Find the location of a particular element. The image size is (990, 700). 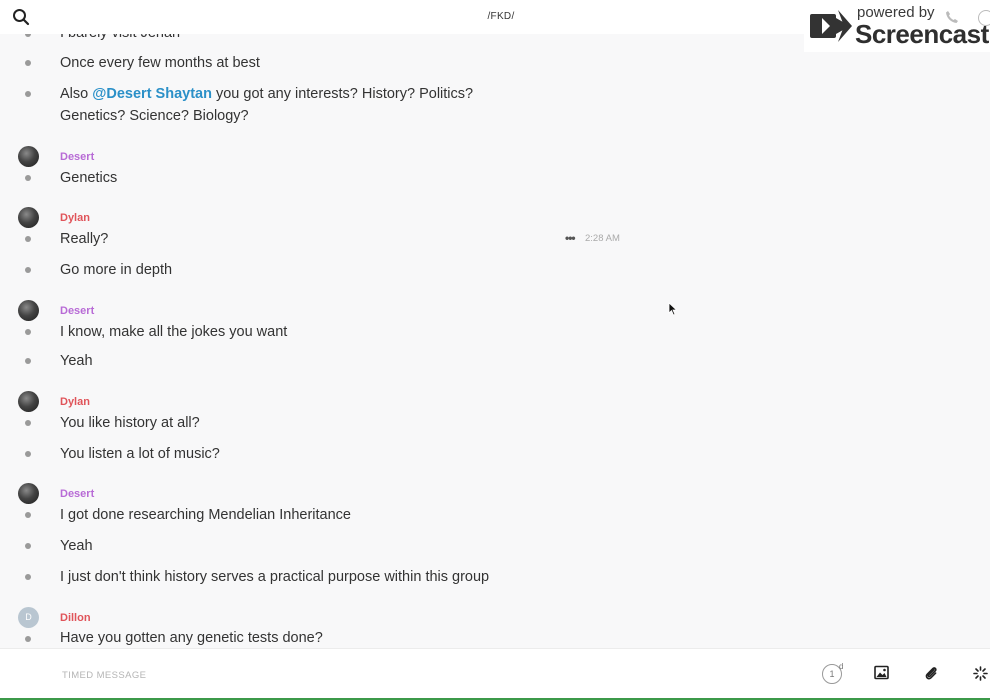

message-input is located at coordinates (362, 675).